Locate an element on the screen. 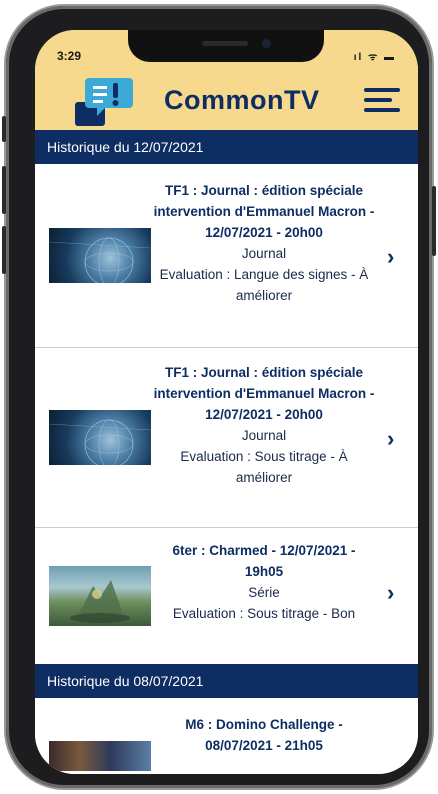  volume-down-button is located at coordinates (4, 250).